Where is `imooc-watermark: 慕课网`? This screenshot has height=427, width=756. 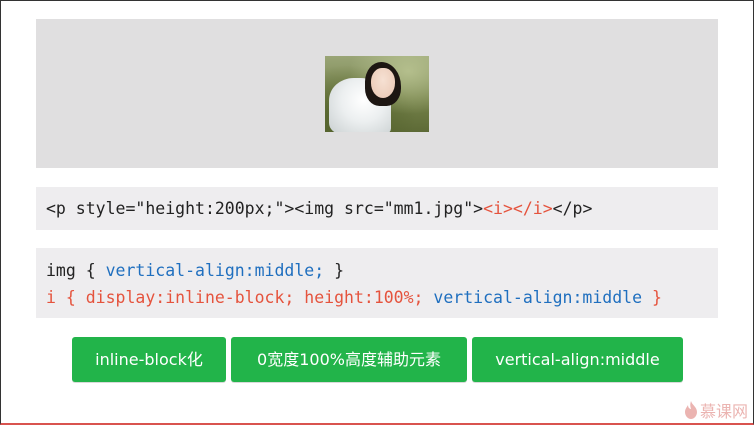
imooc-watermark: 慕课网 is located at coordinates (716, 410).